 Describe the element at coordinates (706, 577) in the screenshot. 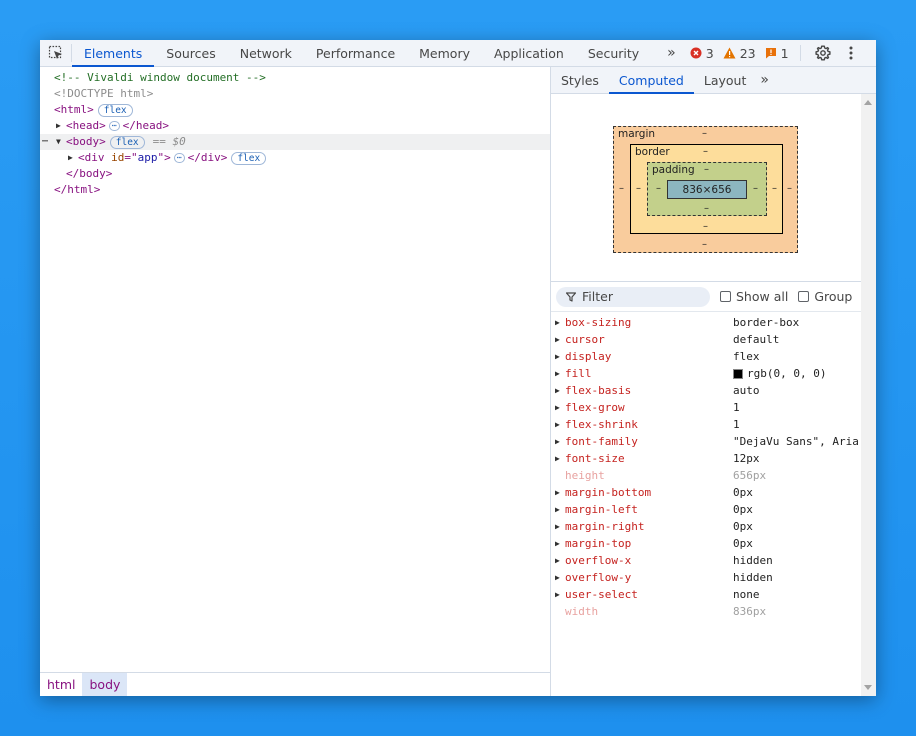

I see `computed-property-row: ▶ overflow-y hidden` at that location.